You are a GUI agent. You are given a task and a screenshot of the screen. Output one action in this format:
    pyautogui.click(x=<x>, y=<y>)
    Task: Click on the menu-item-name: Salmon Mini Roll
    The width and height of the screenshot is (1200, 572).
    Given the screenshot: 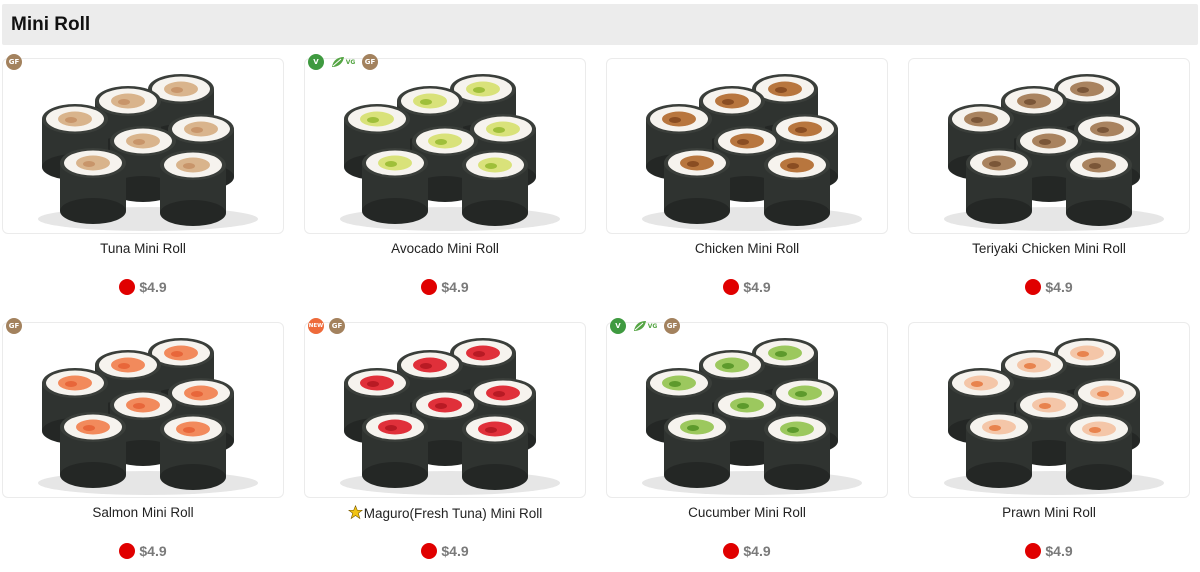 What is the action you would take?
    pyautogui.click(x=143, y=512)
    